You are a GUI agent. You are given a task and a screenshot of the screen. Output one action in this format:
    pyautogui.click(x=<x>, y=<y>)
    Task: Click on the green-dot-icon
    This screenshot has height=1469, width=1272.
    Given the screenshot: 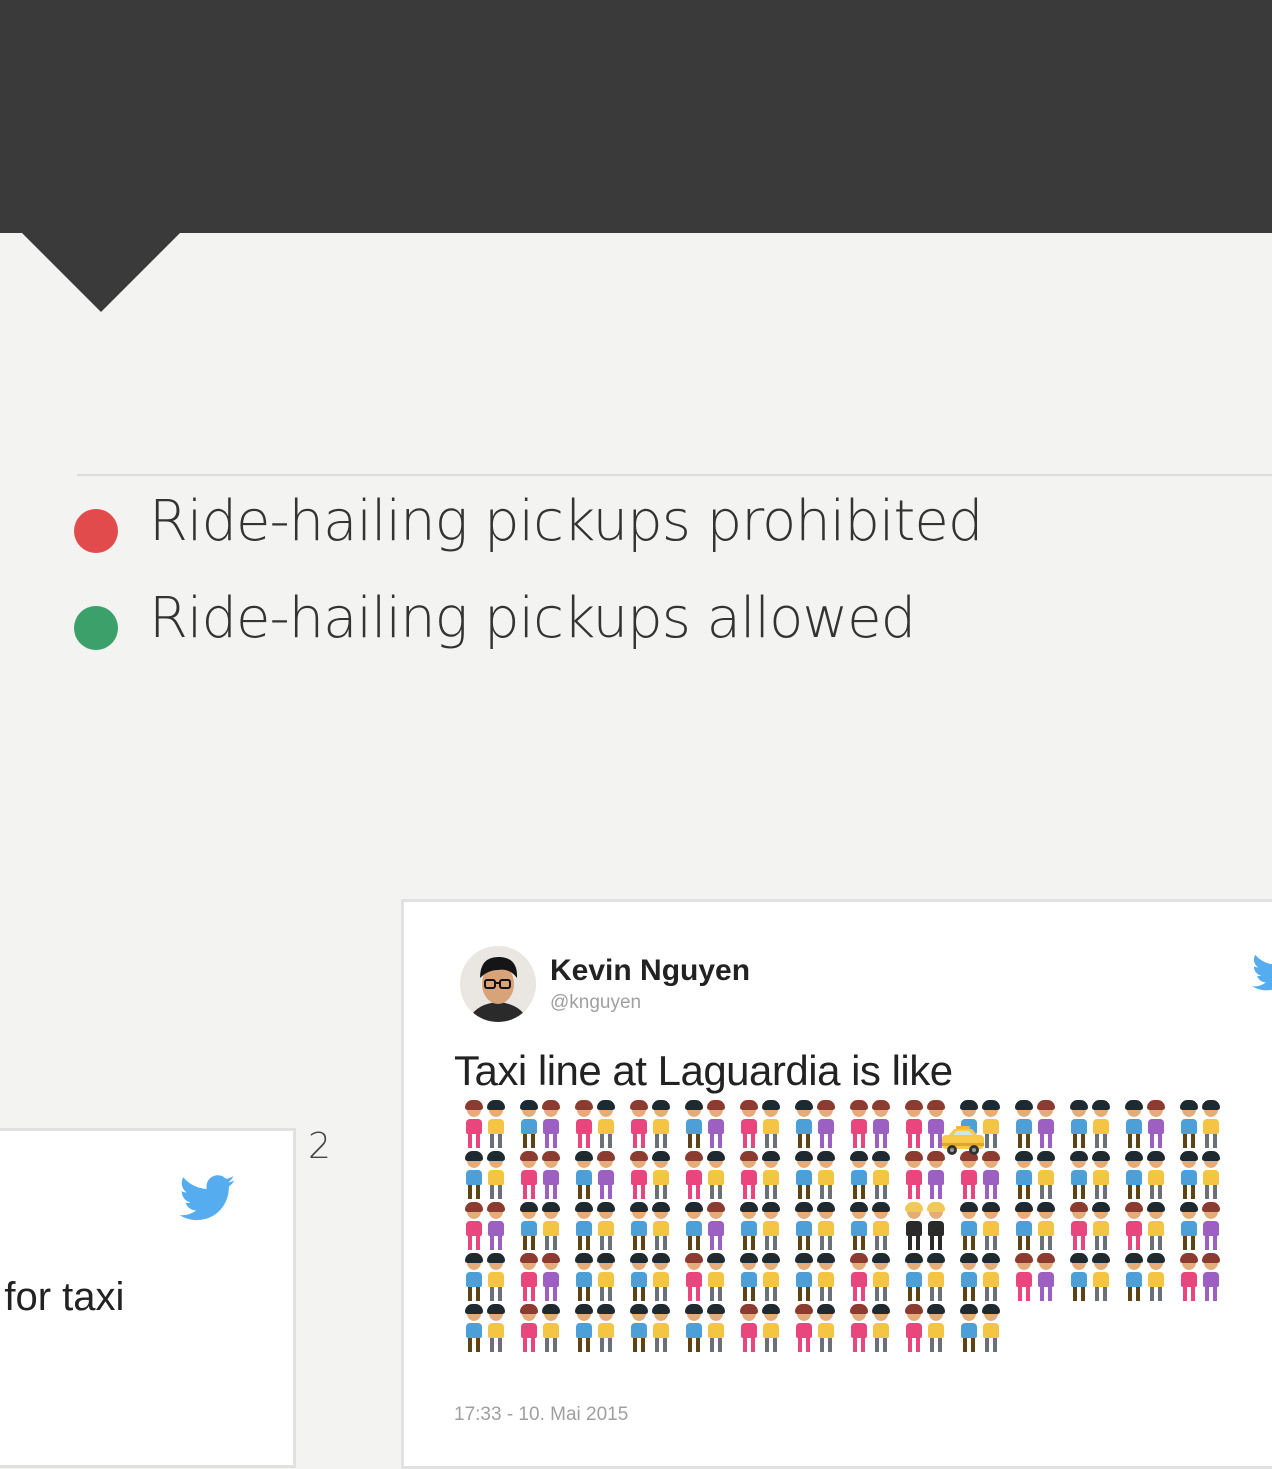 What is the action you would take?
    pyautogui.click(x=96, y=628)
    